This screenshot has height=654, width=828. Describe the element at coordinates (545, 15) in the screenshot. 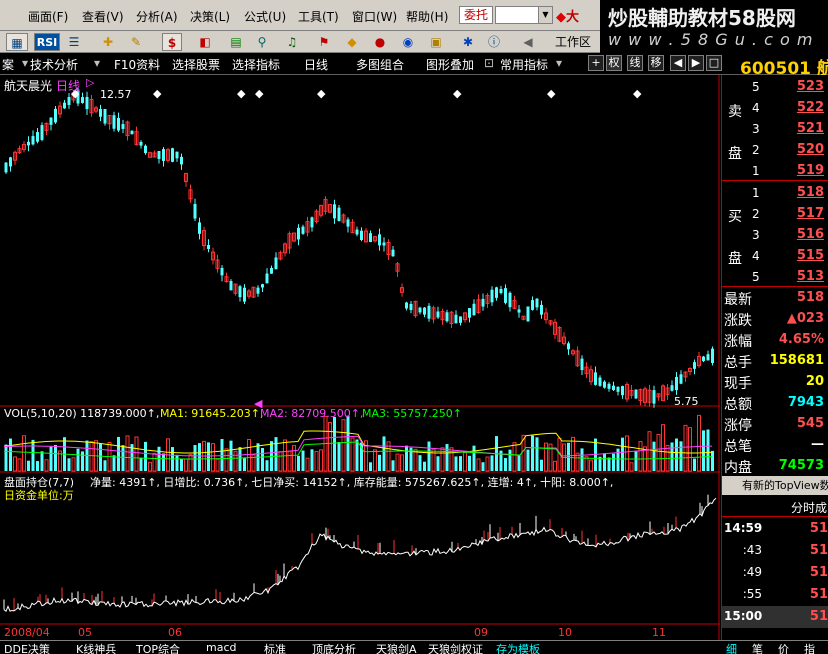

I see `chevron-down-icon: ▼` at that location.